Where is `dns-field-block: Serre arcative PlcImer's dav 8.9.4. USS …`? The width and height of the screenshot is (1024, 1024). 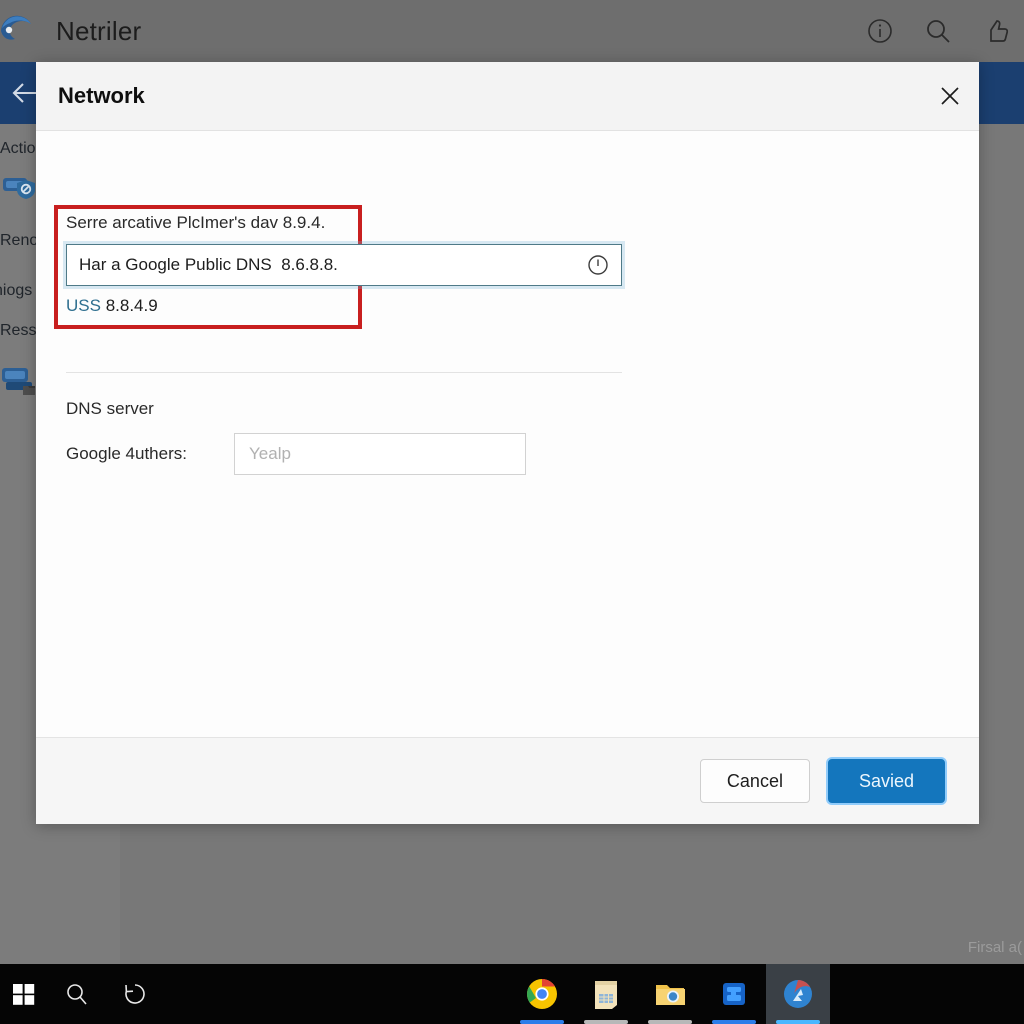
dns-field-block: Serre arcative PlcImer's dav 8.9.4. USS … is located at coordinates (361, 264).